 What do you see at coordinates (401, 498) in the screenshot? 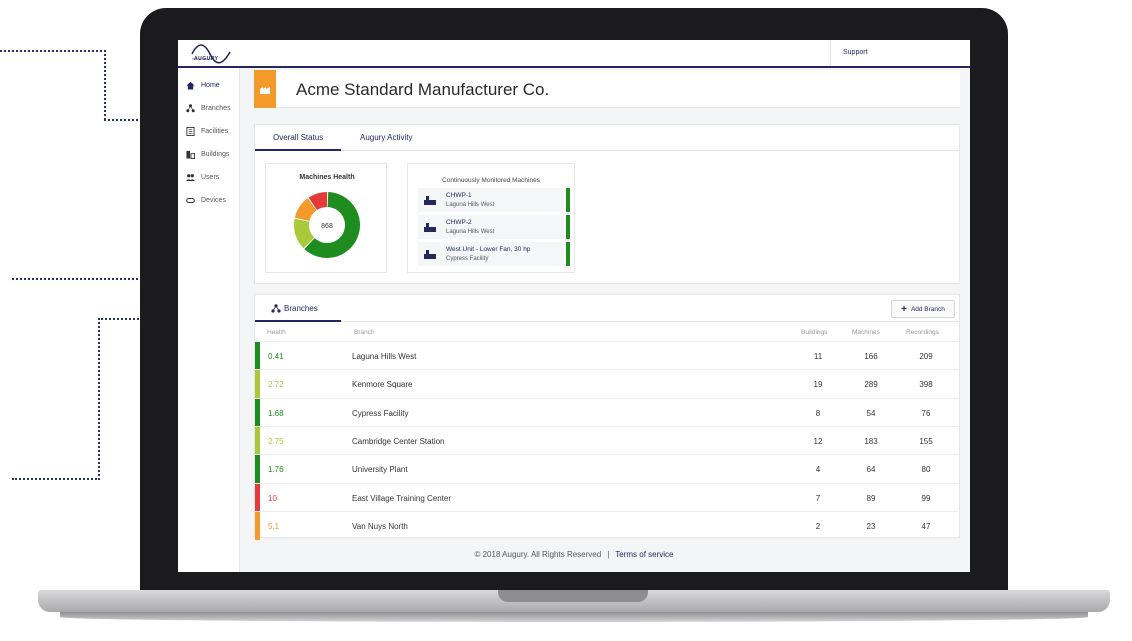
I see `branch-name: East Village Training Center` at bounding box center [401, 498].